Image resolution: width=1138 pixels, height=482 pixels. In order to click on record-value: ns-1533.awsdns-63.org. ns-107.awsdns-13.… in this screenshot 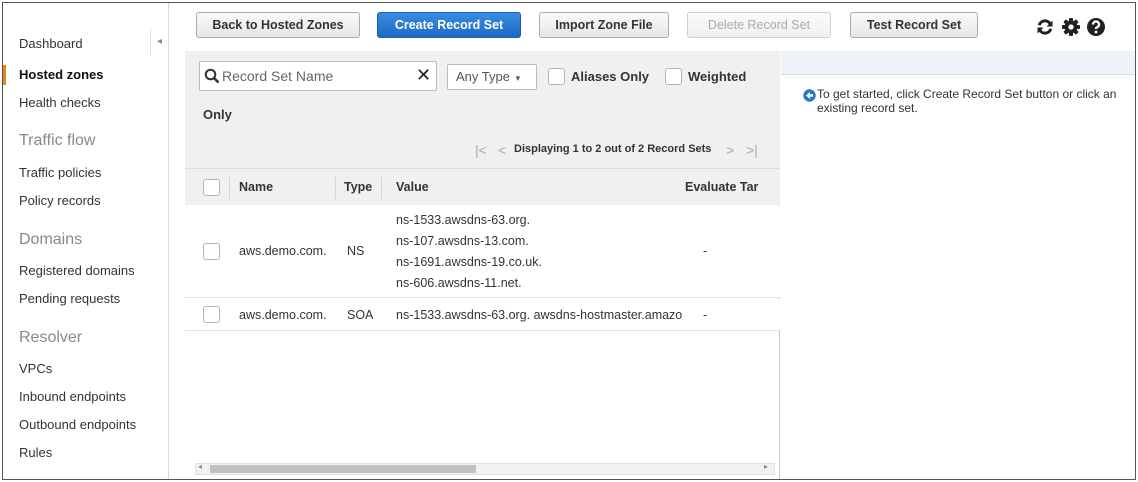, I will do `click(469, 252)`.